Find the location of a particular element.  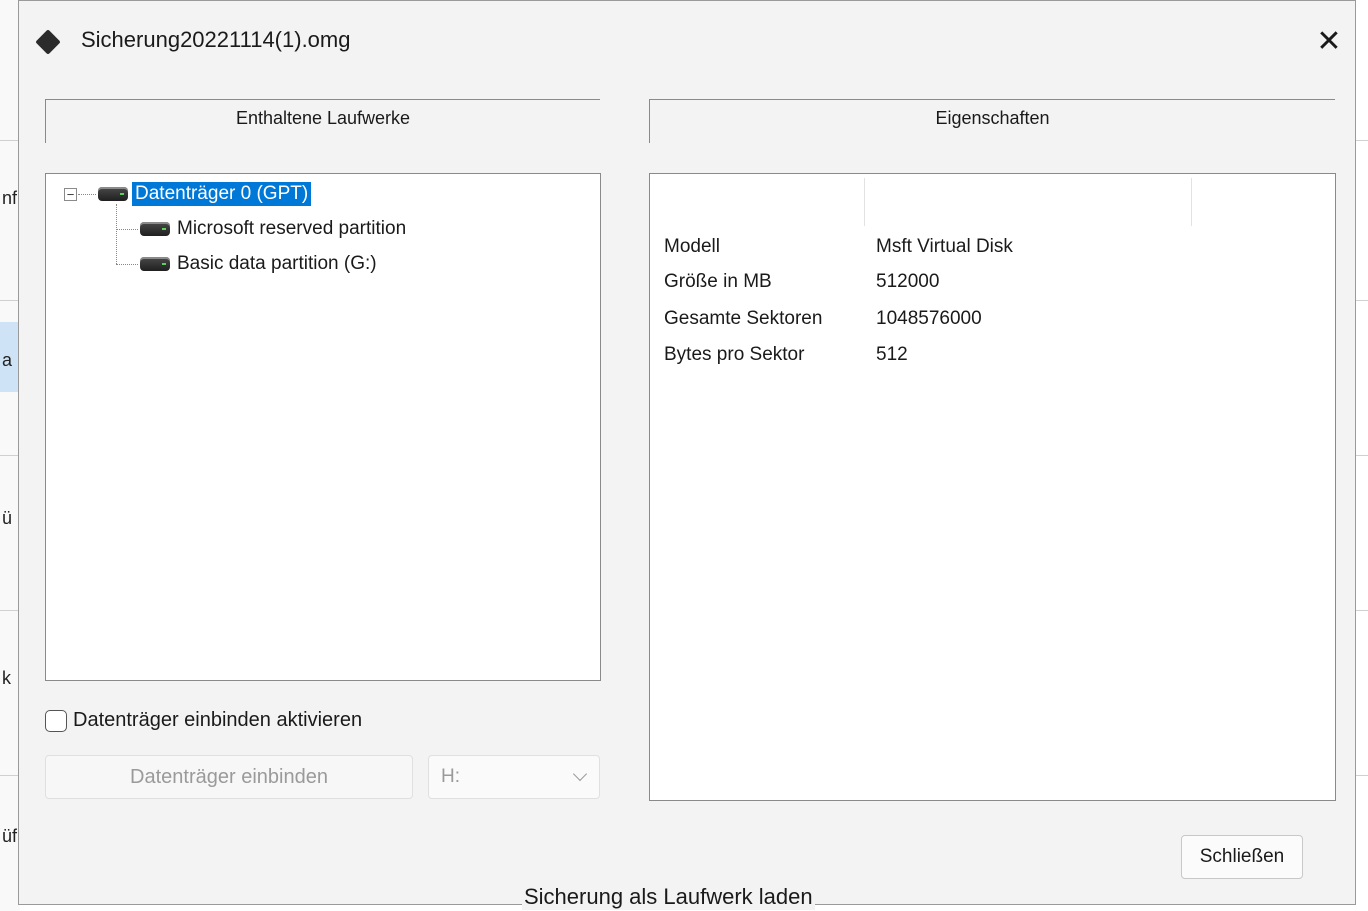

property-value: 512000 is located at coordinates (908, 281).